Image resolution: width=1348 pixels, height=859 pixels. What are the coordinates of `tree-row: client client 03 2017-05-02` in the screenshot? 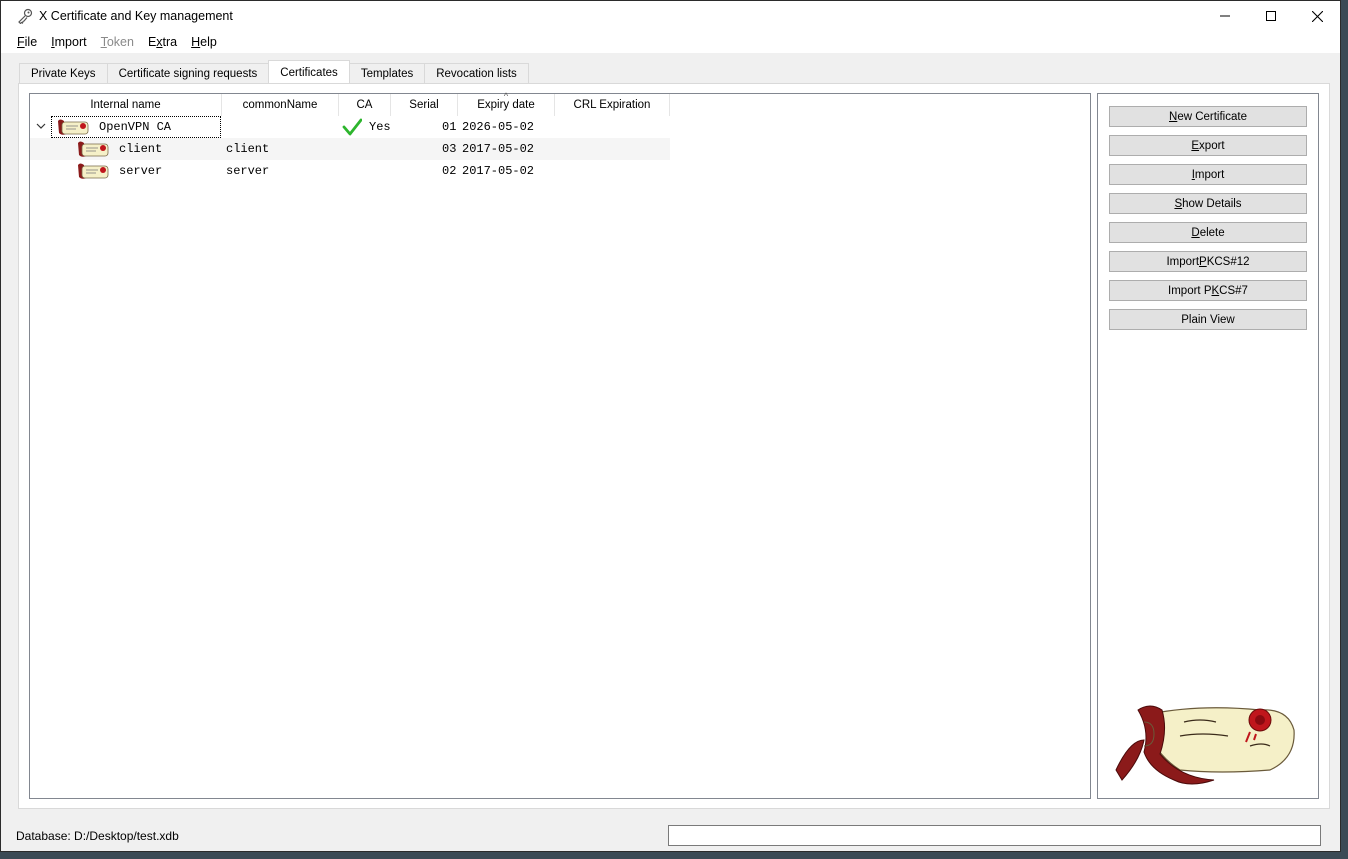 It's located at (350, 149).